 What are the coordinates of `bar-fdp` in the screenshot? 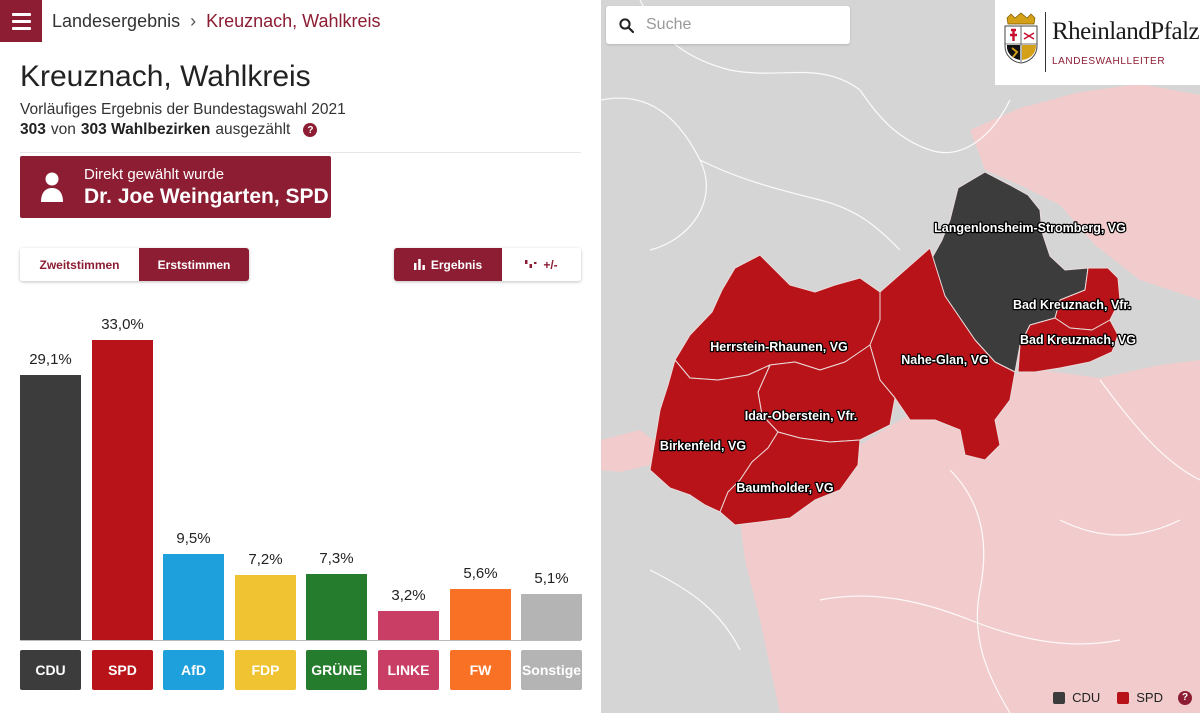 It's located at (265, 607).